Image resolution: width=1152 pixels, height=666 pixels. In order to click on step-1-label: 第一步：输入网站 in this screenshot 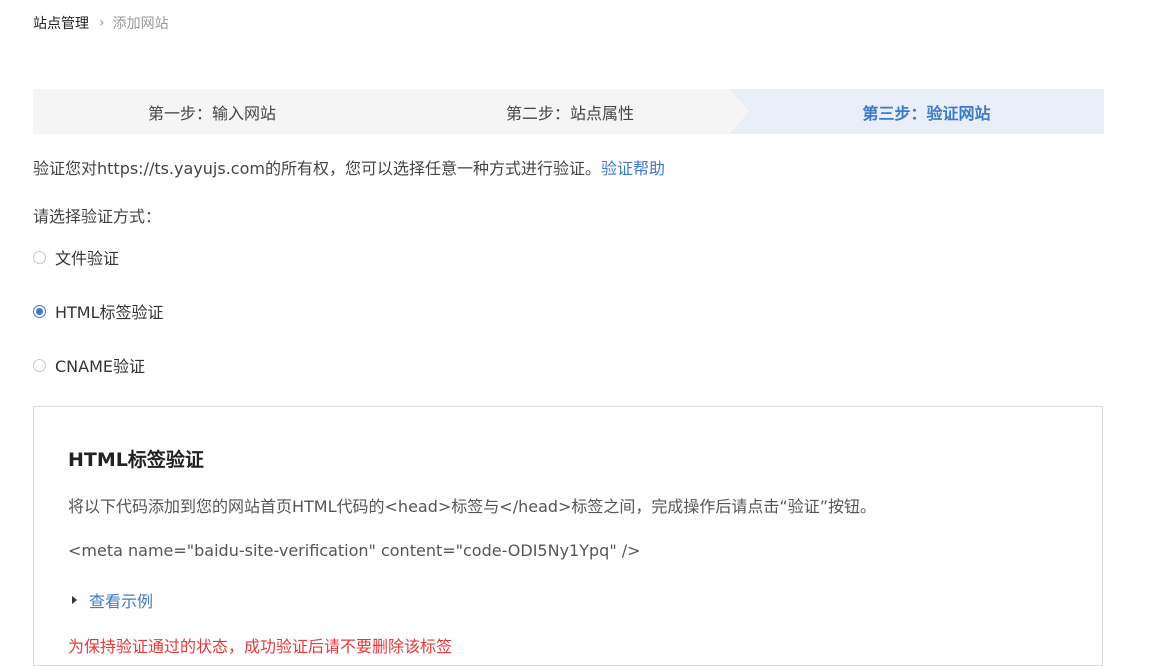, I will do `click(211, 113)`.